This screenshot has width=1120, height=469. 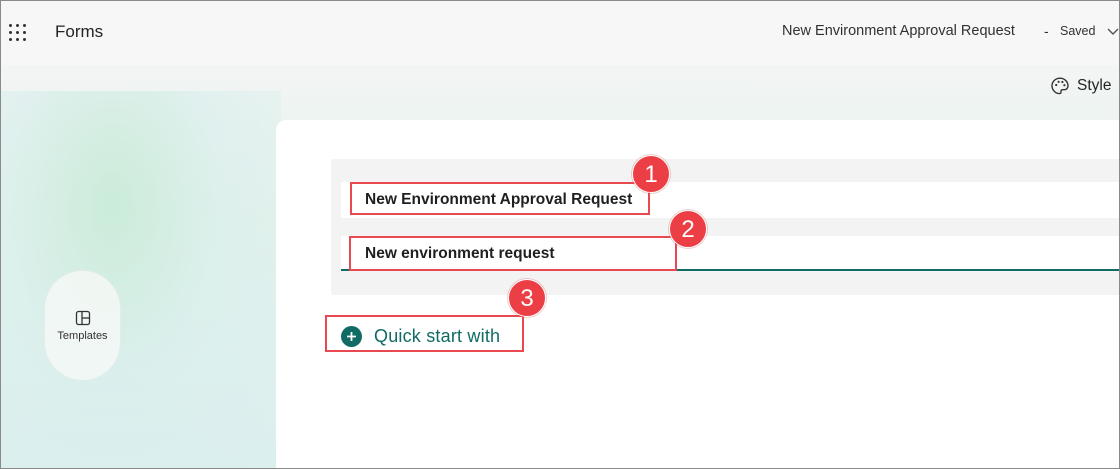 What do you see at coordinates (79, 32) in the screenshot?
I see `app-name: Forms` at bounding box center [79, 32].